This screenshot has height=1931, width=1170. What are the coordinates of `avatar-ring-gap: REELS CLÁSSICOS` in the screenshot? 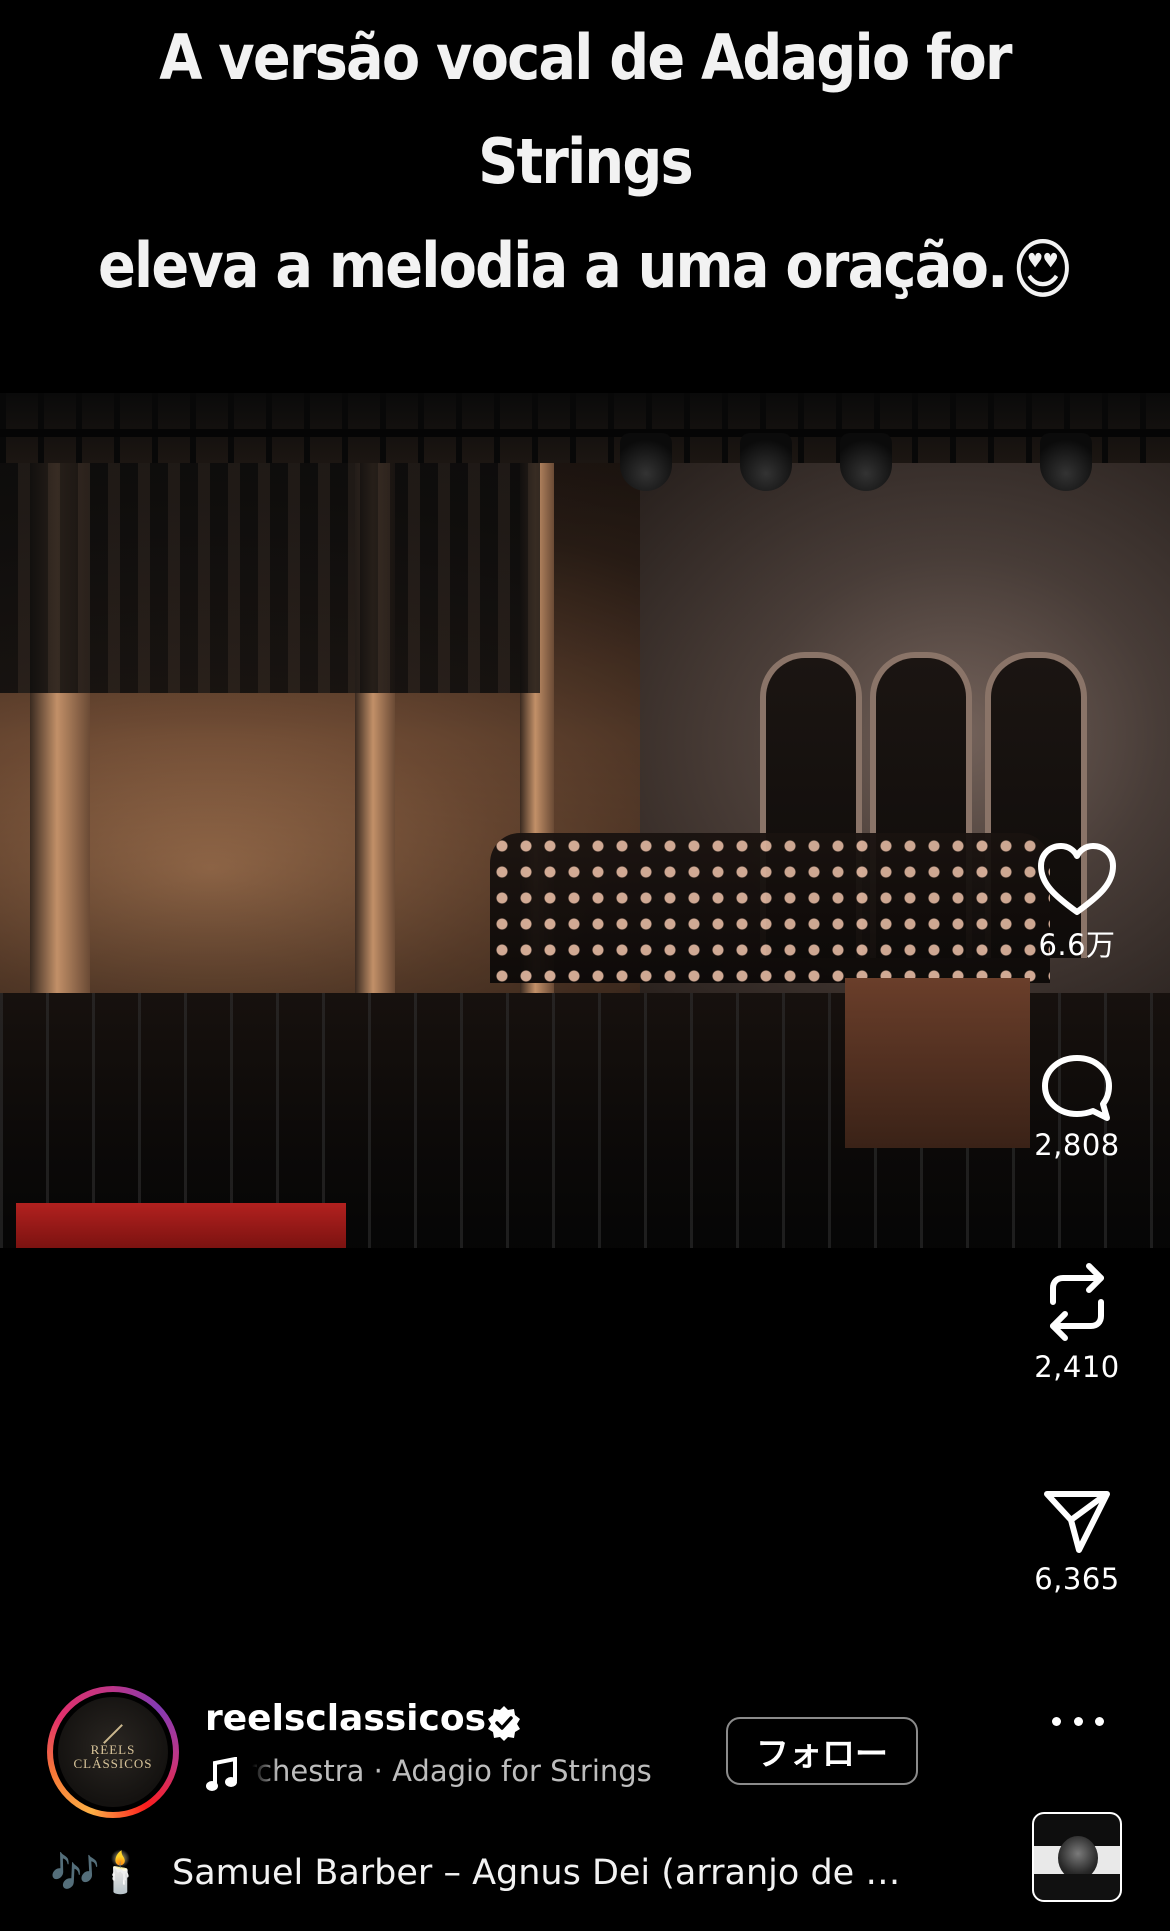 It's located at (113, 1752).